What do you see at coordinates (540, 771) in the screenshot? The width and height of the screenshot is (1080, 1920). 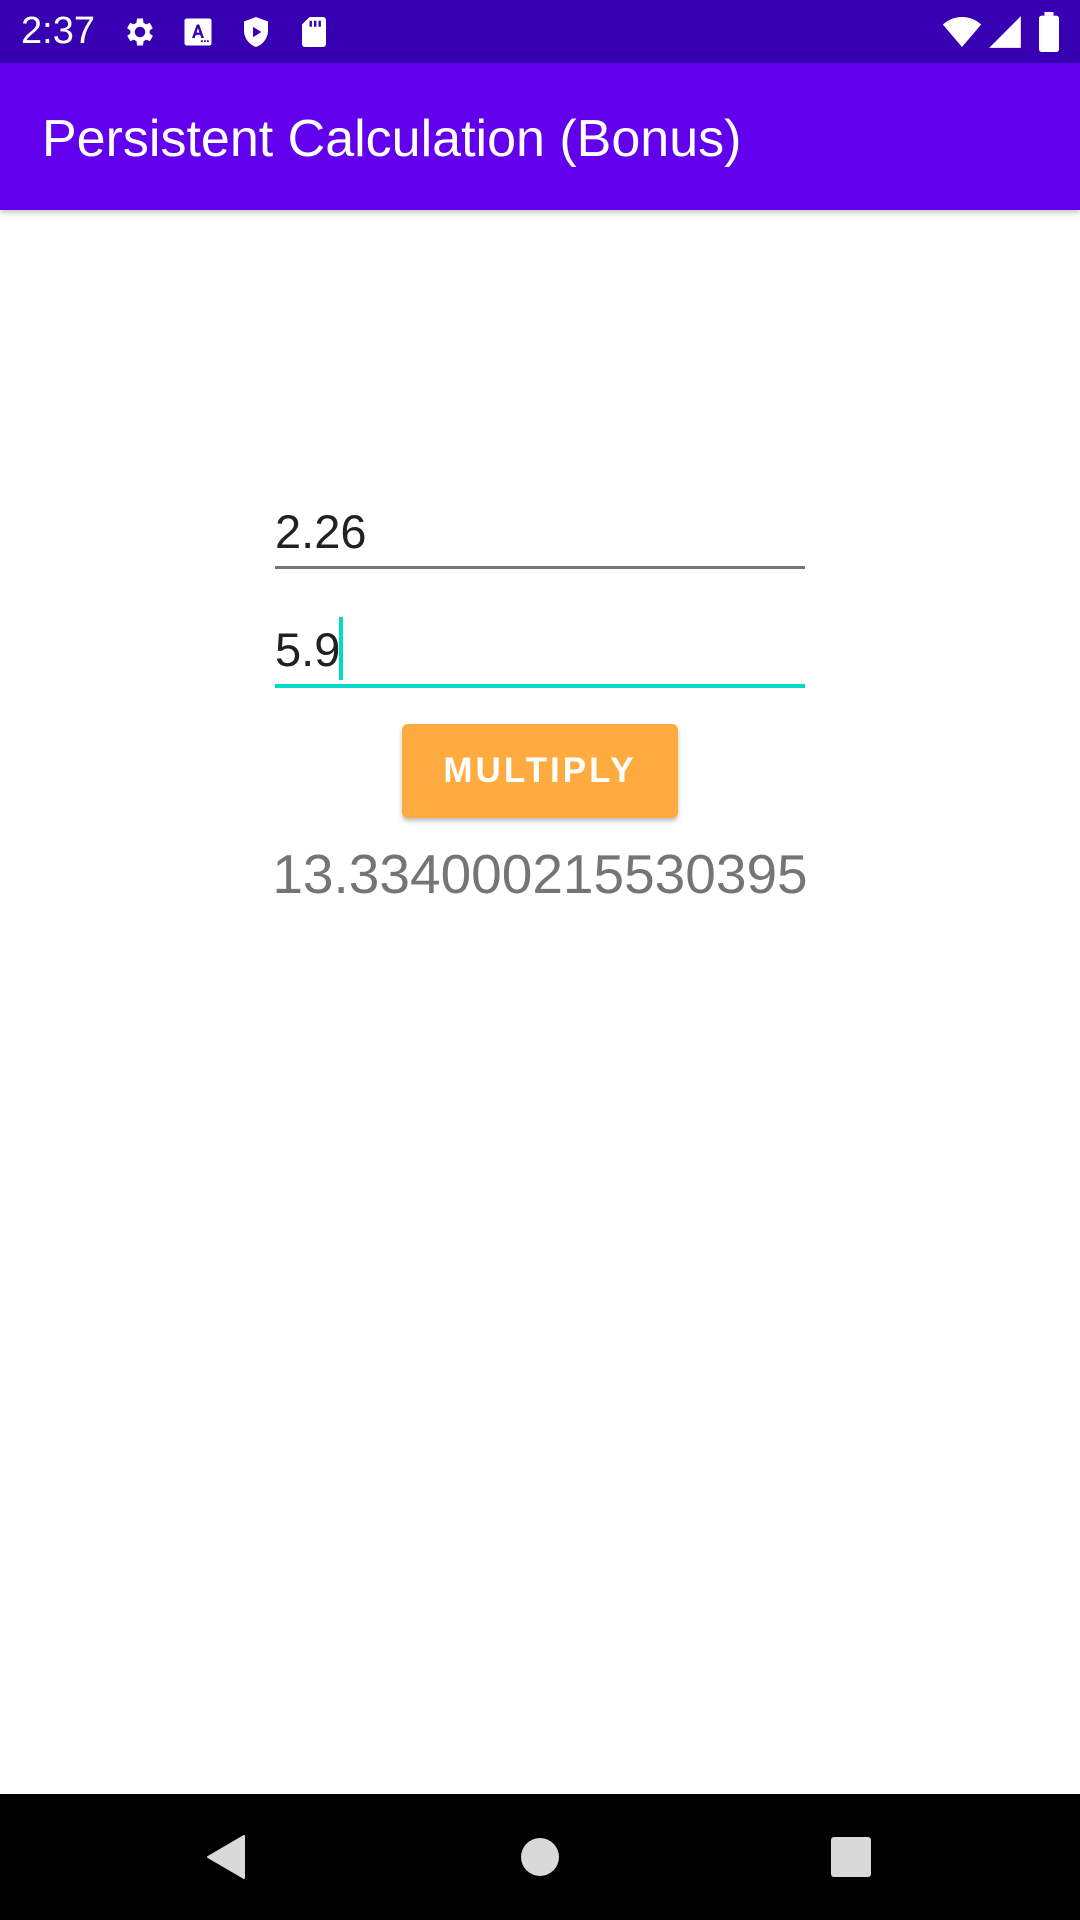 I see `multiply-button: MULTIPLY` at bounding box center [540, 771].